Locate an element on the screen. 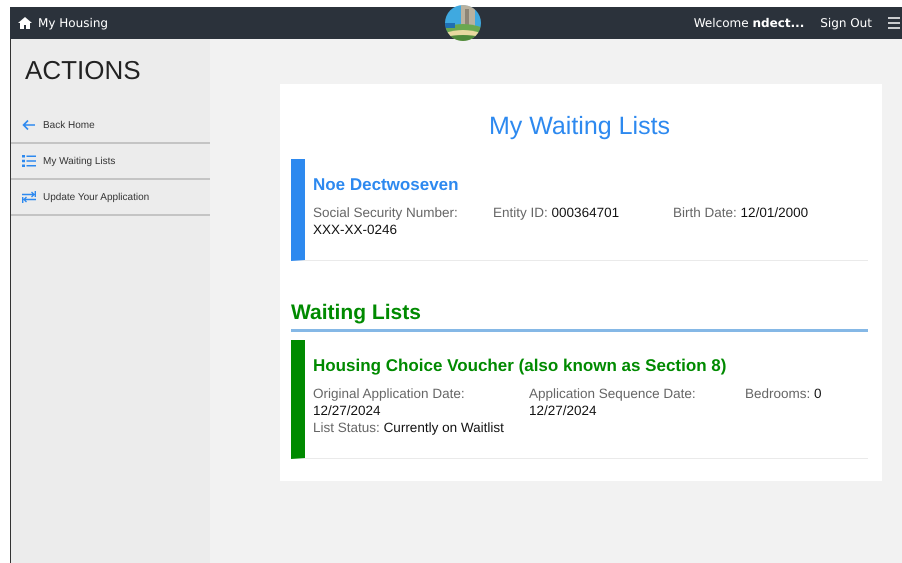  section-heading: Waiting Lists is located at coordinates (579, 316).